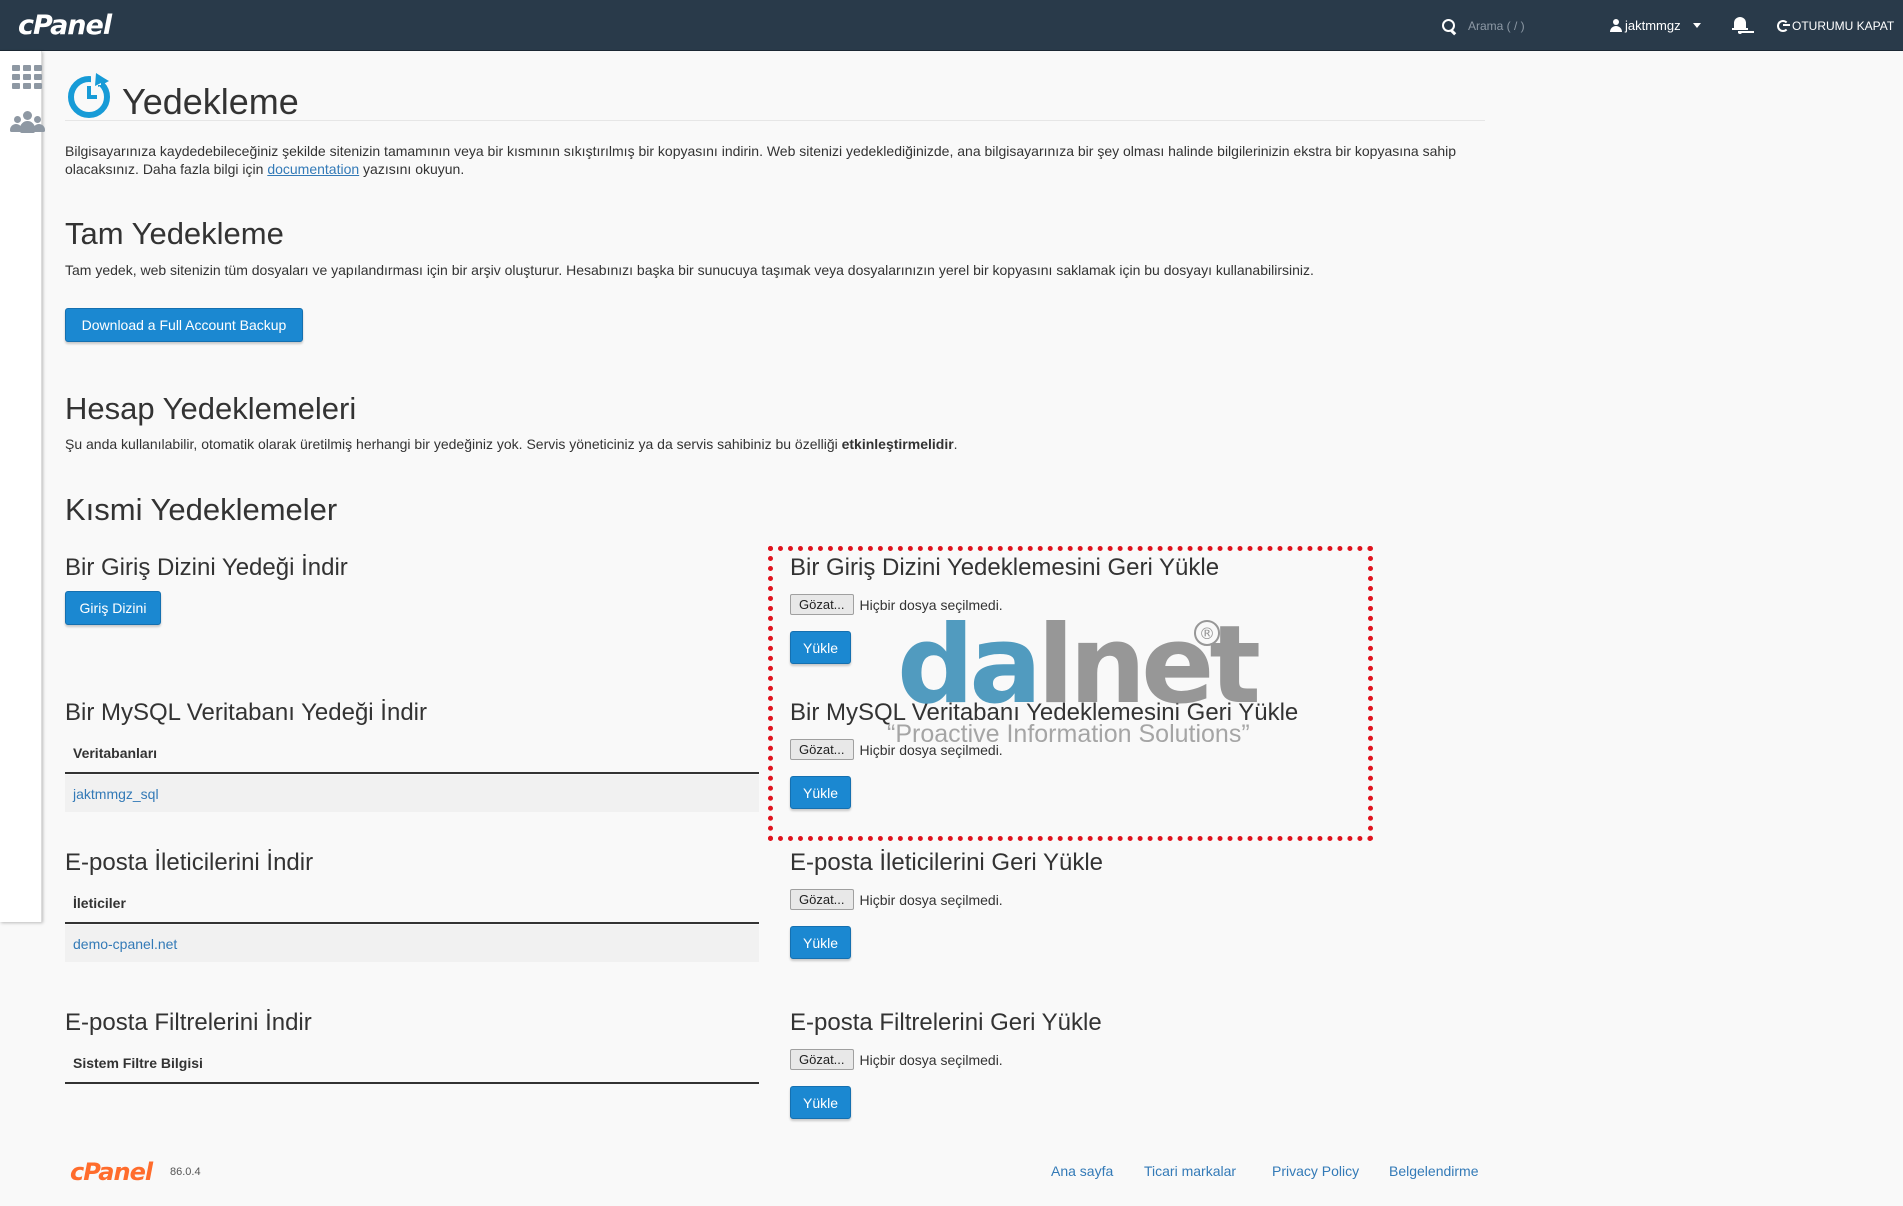 This screenshot has width=1903, height=1206. Describe the element at coordinates (1082, 1171) in the screenshot. I see `footer-link-home: Ana sayfa` at that location.